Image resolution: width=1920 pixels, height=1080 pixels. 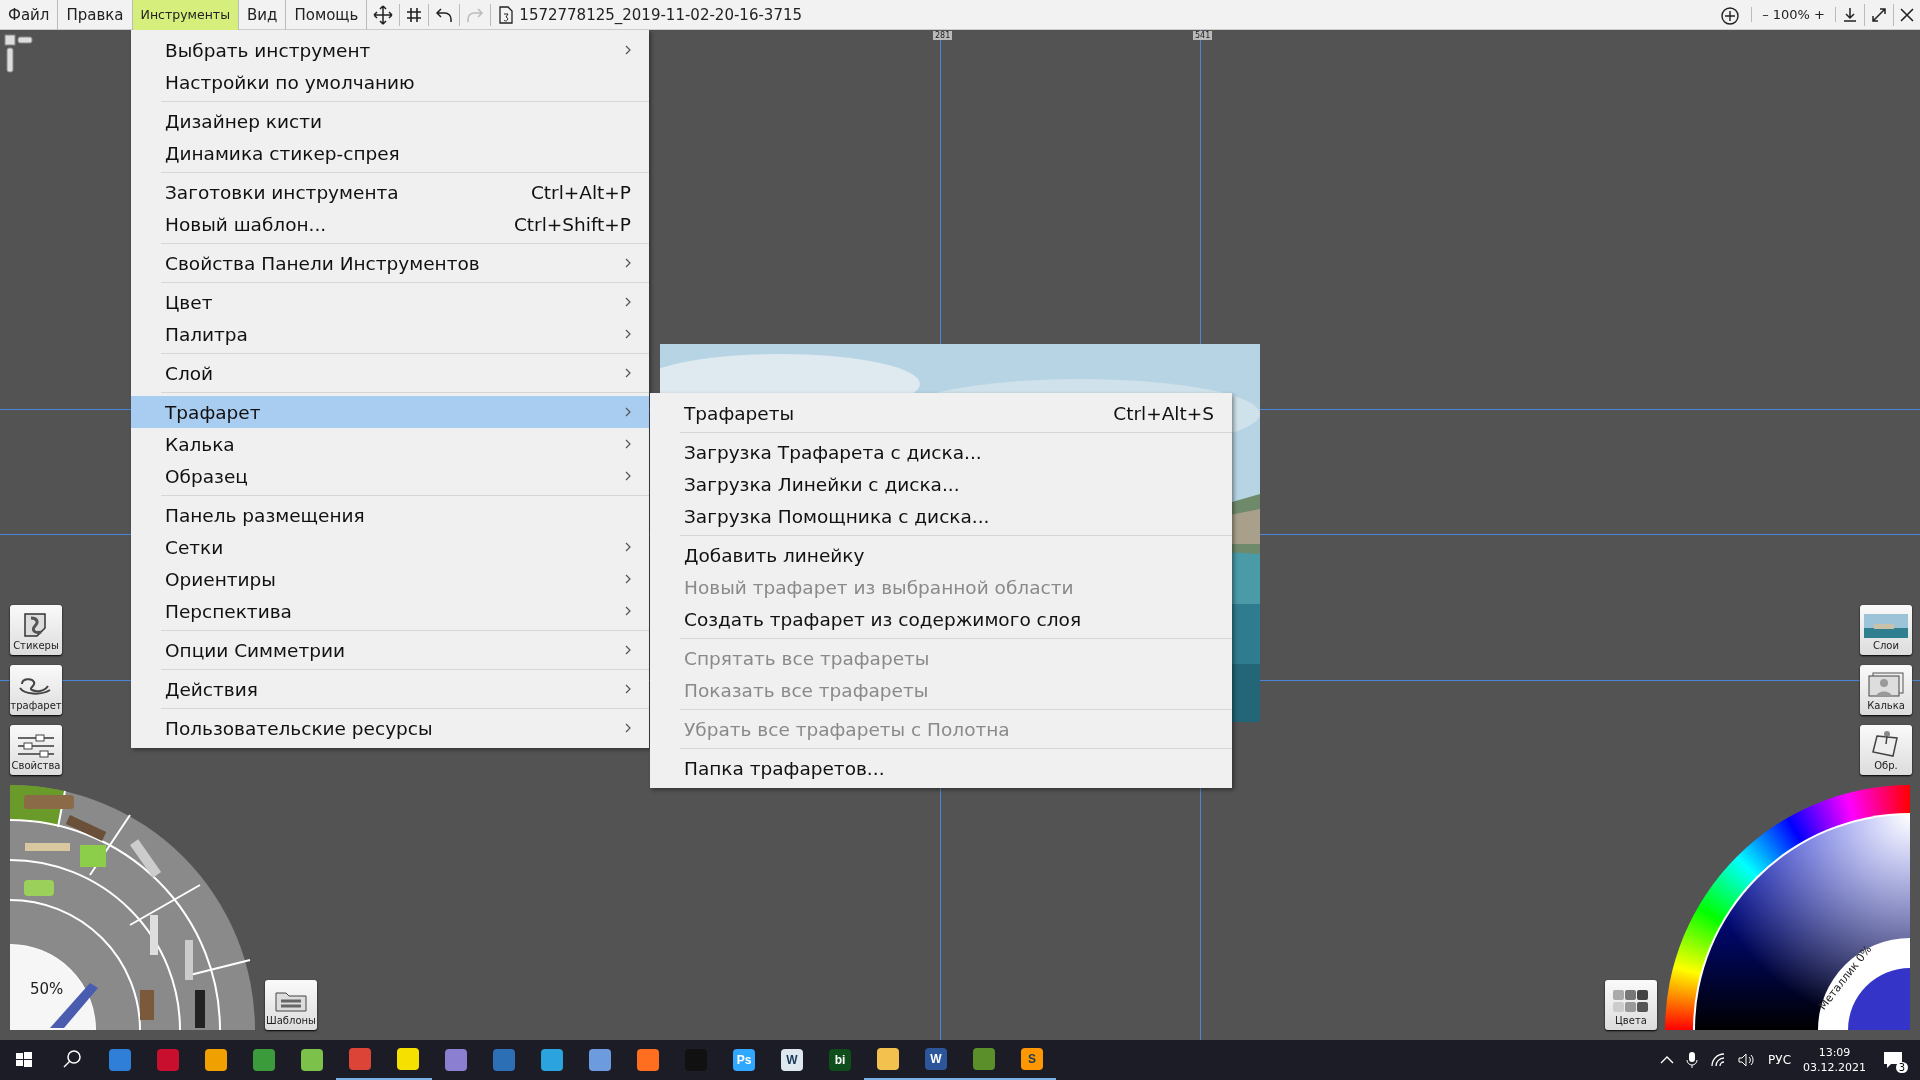 What do you see at coordinates (1667, 1060) in the screenshot?
I see `chevron-up-icon` at bounding box center [1667, 1060].